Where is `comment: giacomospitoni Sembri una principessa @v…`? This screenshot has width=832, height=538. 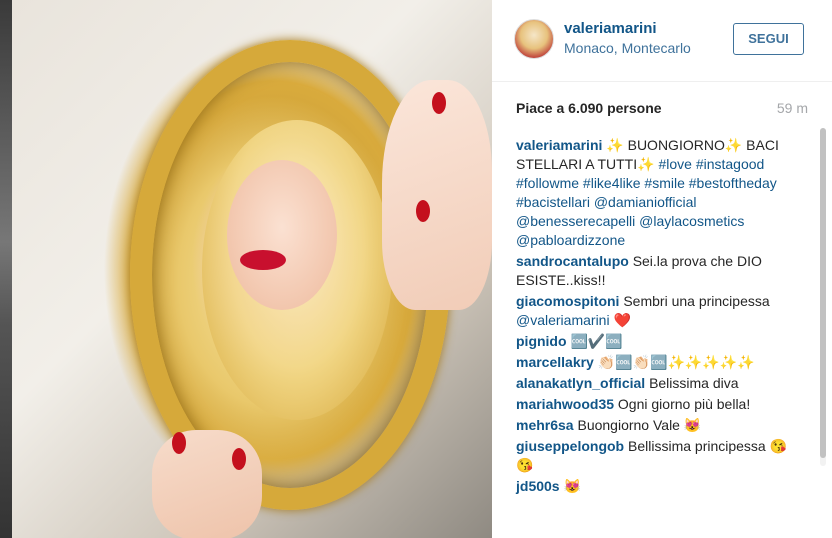 comment: giacomospitoni Sembri una principessa @v… is located at coordinates (654, 311).